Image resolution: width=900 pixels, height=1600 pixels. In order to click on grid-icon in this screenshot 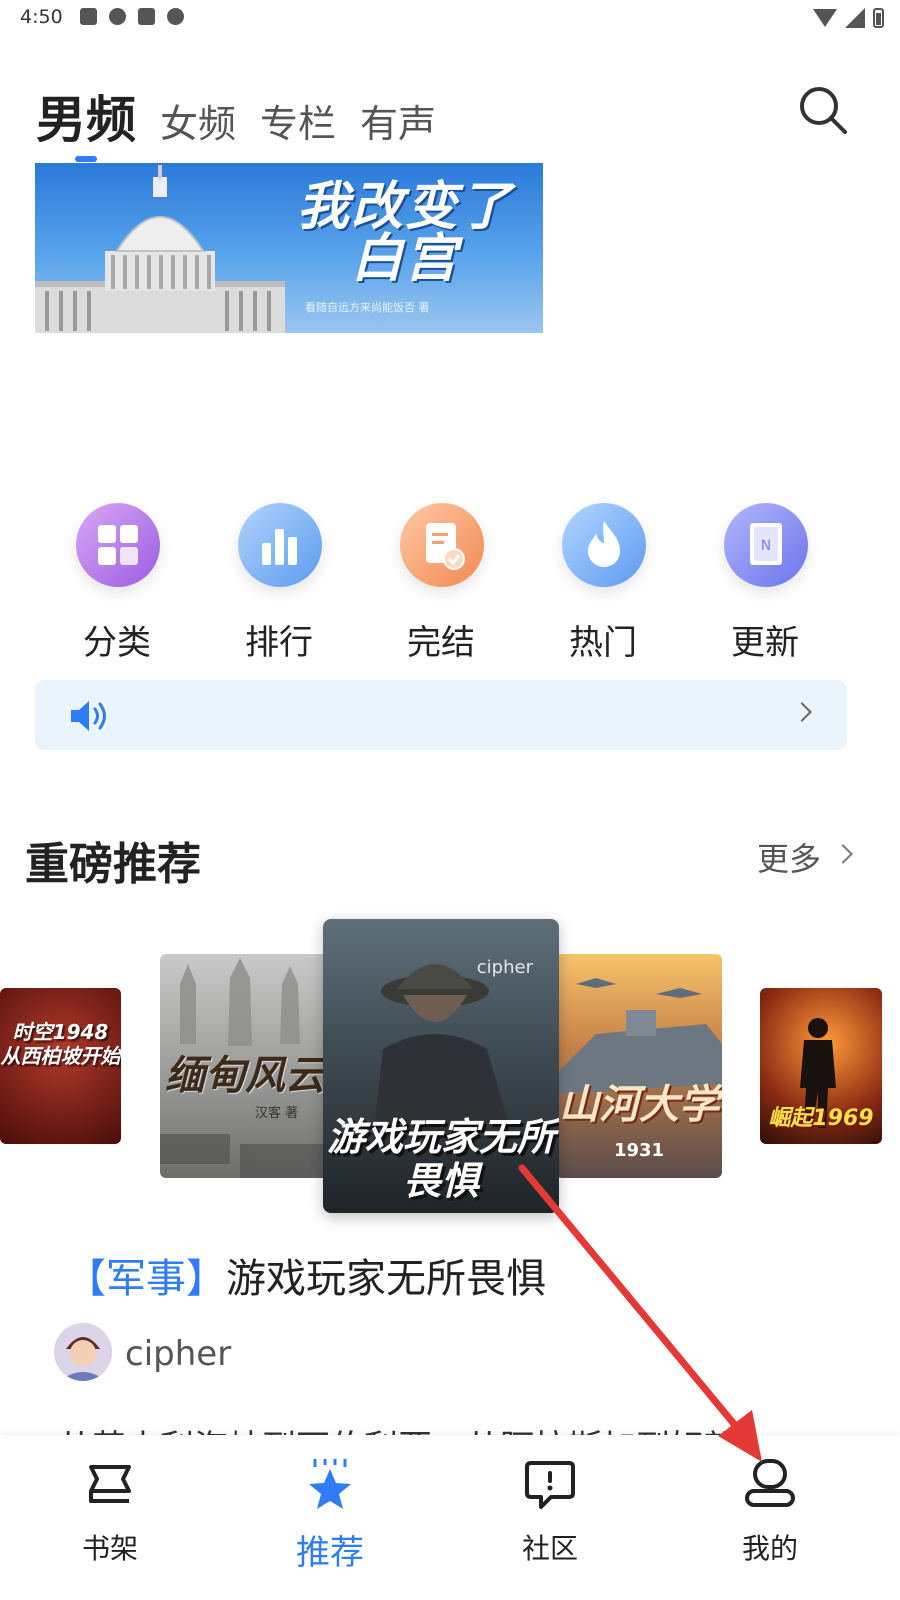, I will do `click(118, 545)`.